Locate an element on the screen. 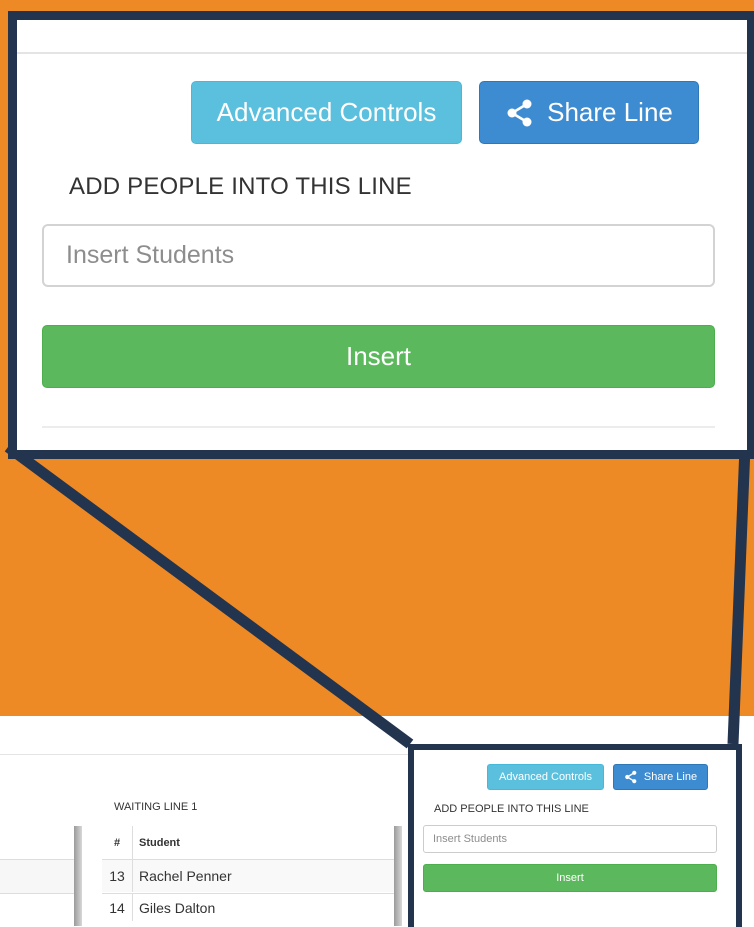 This screenshot has width=754, height=927. column-header-number: # is located at coordinates (117, 842).